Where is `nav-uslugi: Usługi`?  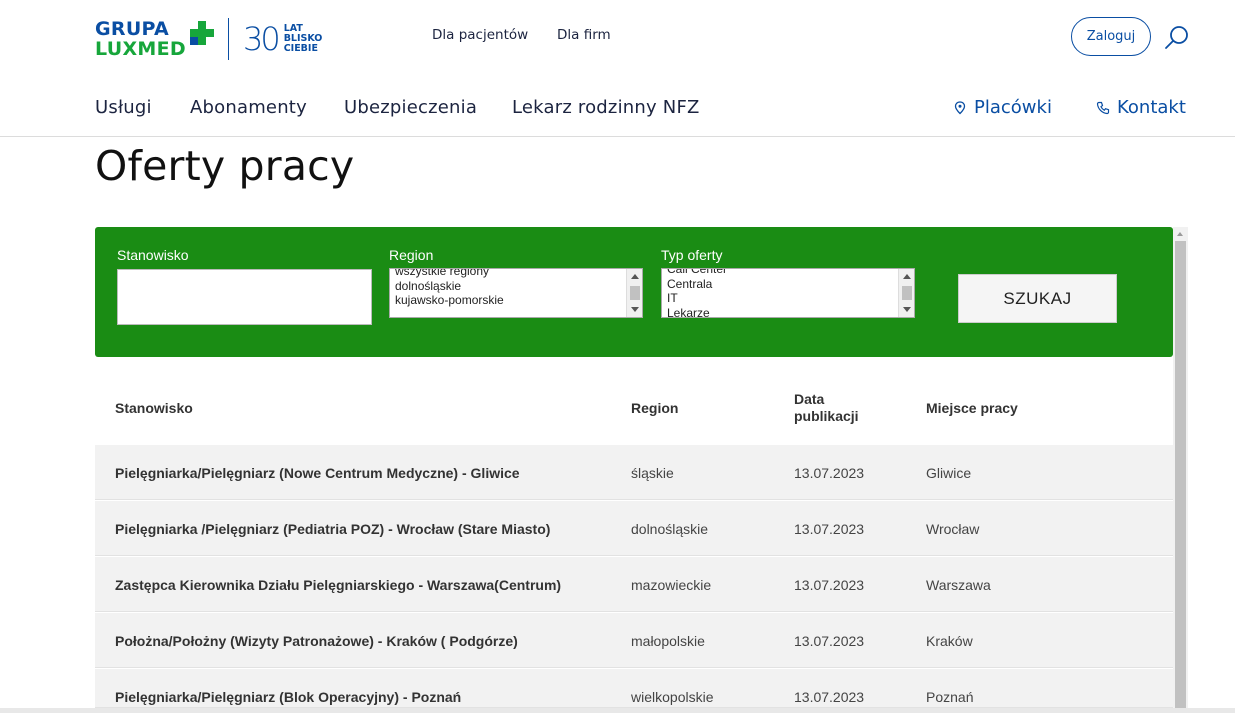
nav-uslugi: Usługi is located at coordinates (123, 107).